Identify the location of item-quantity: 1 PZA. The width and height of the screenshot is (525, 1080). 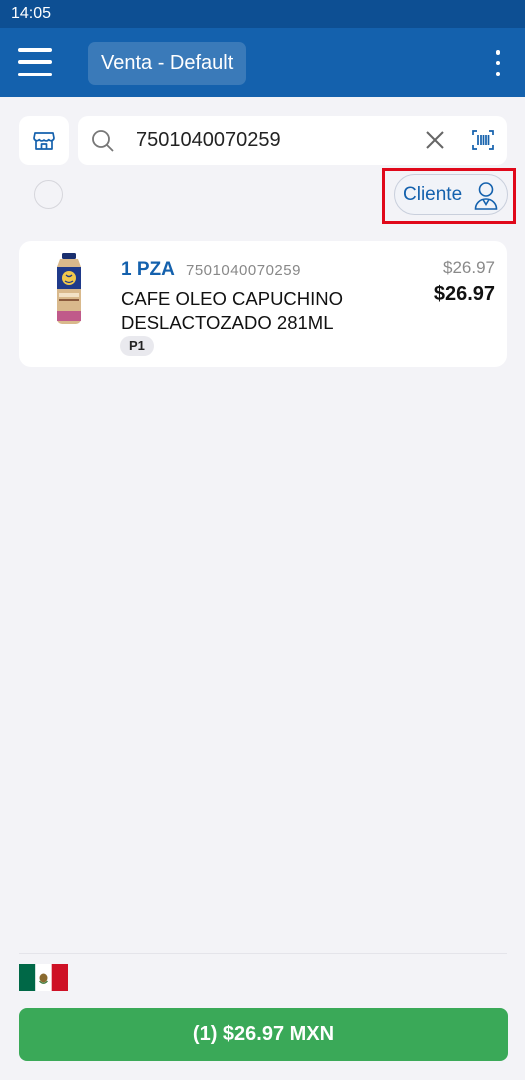
(148, 269).